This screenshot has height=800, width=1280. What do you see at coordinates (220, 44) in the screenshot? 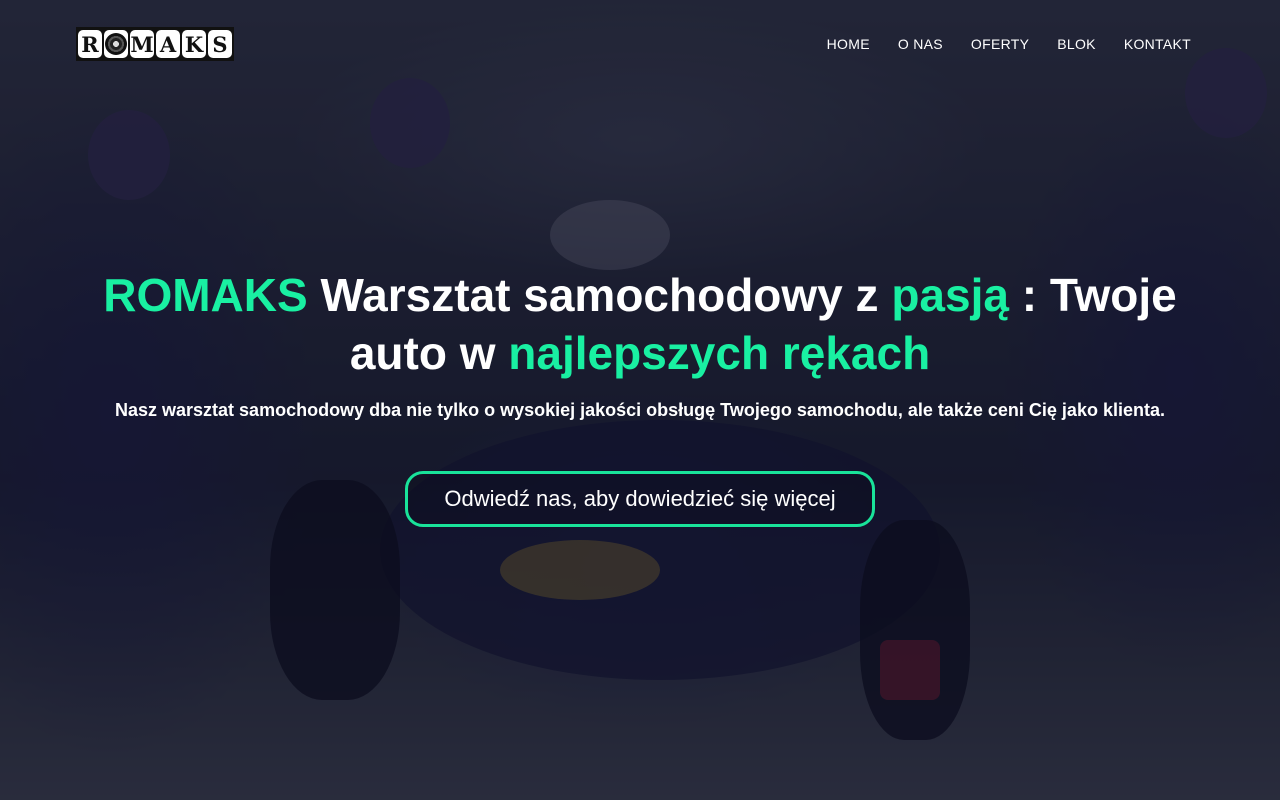
I see `logo-letter: S` at bounding box center [220, 44].